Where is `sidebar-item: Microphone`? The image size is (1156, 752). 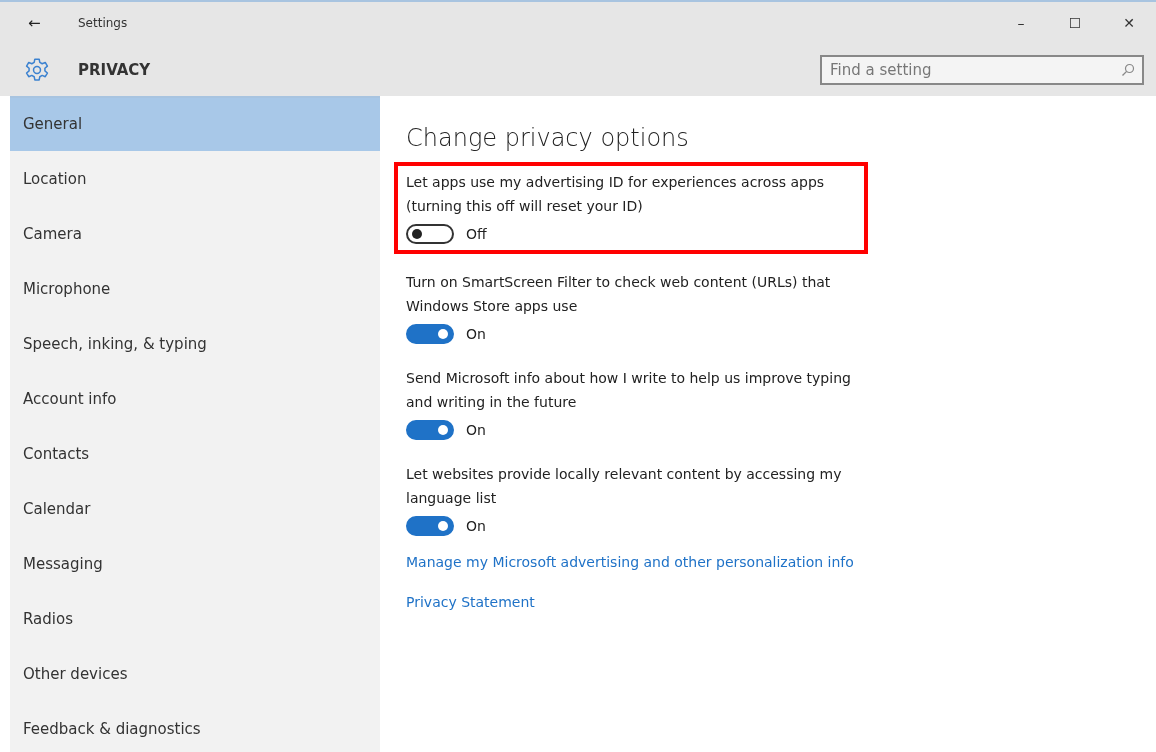
sidebar-item: Microphone is located at coordinates (195, 288).